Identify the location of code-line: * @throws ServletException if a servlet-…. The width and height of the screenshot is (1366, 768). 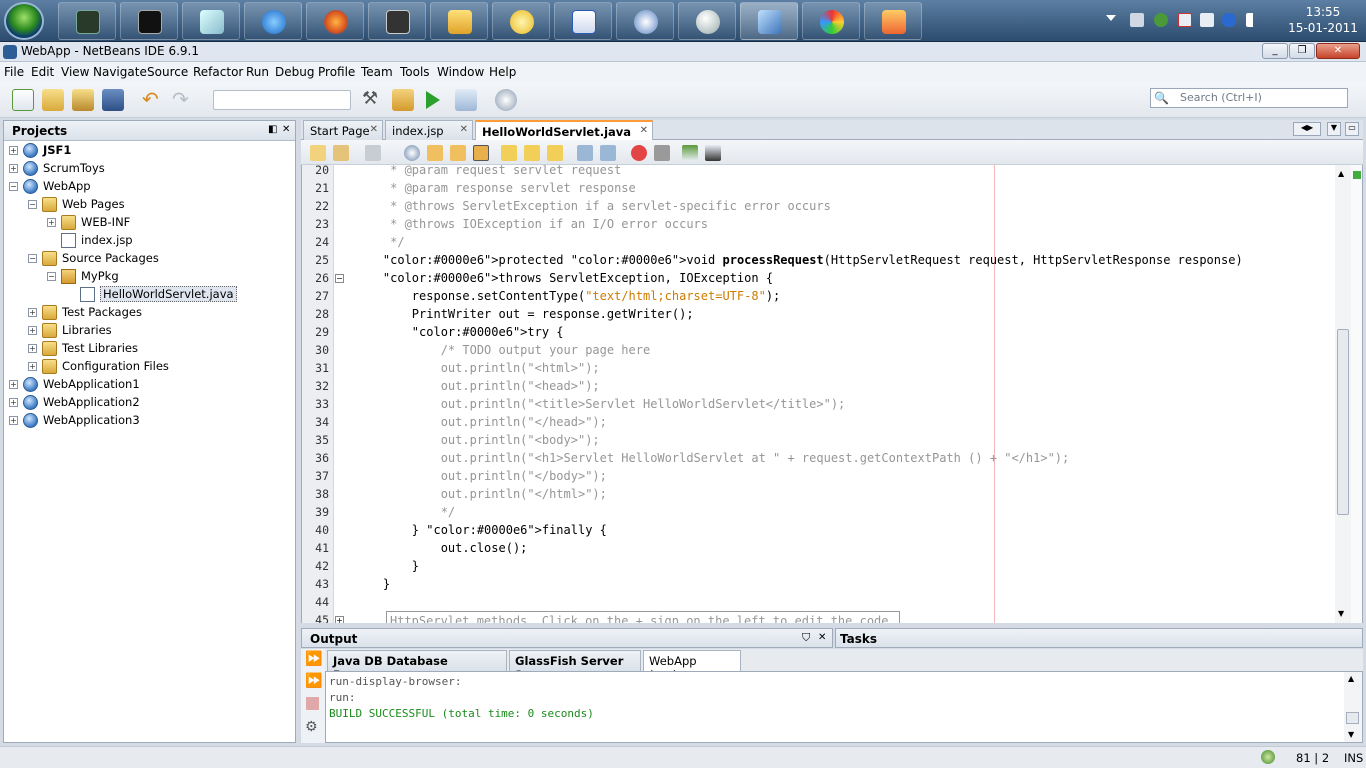
(592, 206).